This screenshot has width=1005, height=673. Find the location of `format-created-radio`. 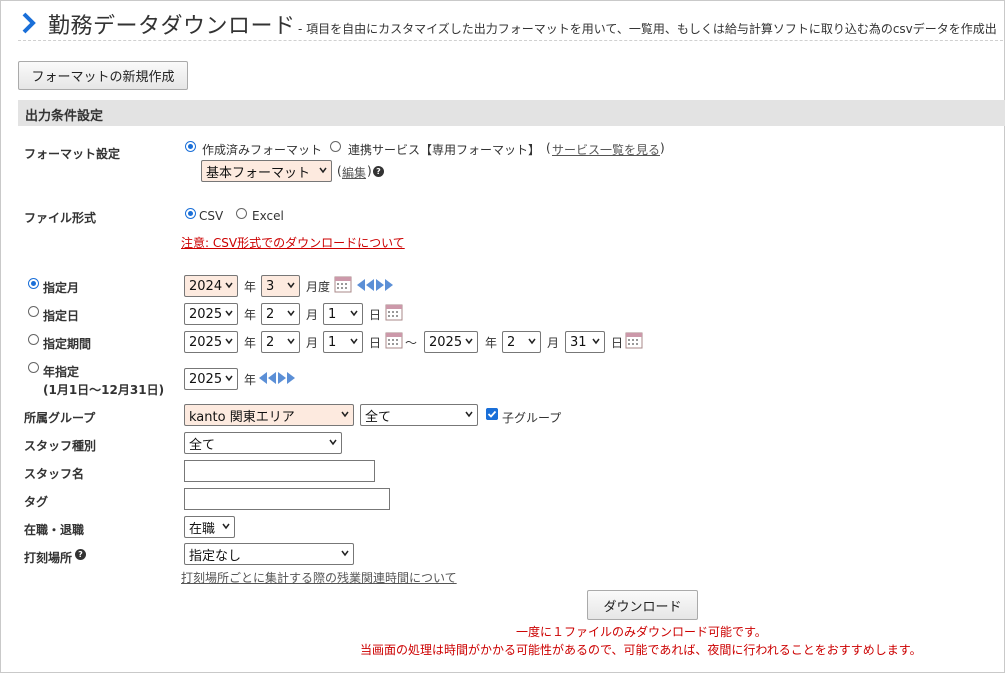

format-created-radio is located at coordinates (190, 146).